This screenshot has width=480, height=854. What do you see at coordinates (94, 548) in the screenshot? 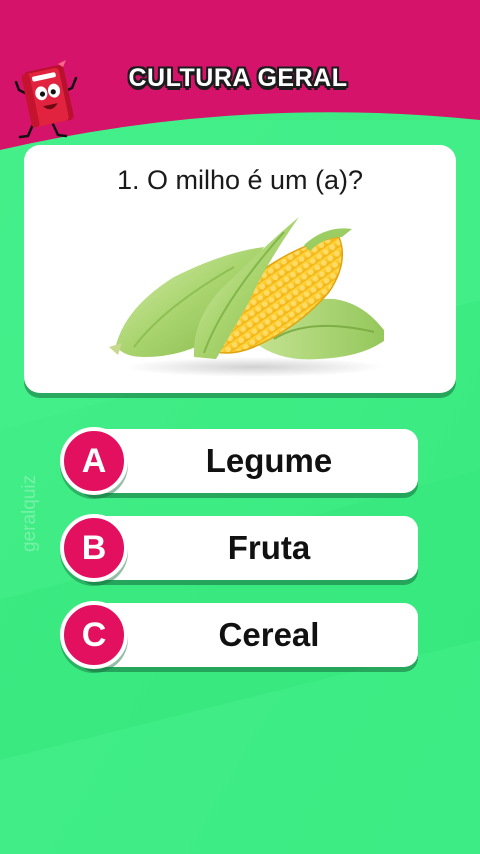
I see `option-b-badge: B` at bounding box center [94, 548].